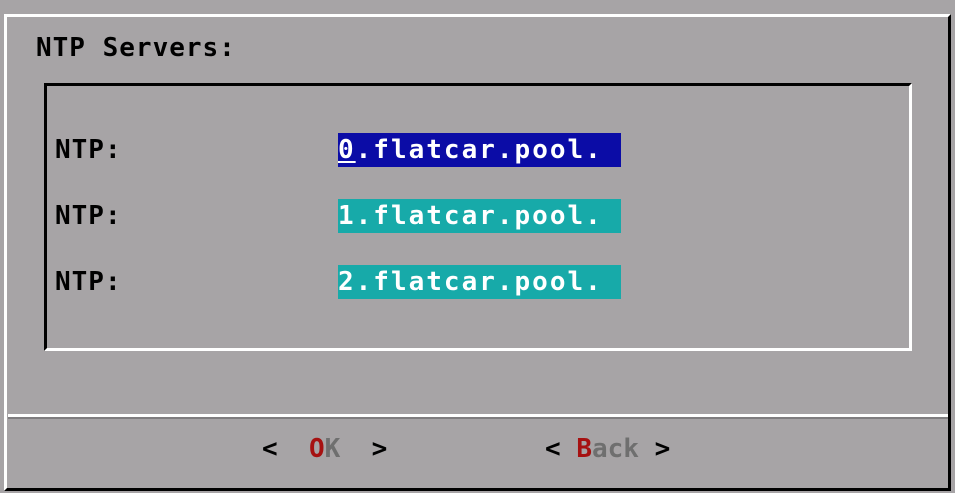  I want to click on ntp-label-3: NTP:, so click(88, 282).